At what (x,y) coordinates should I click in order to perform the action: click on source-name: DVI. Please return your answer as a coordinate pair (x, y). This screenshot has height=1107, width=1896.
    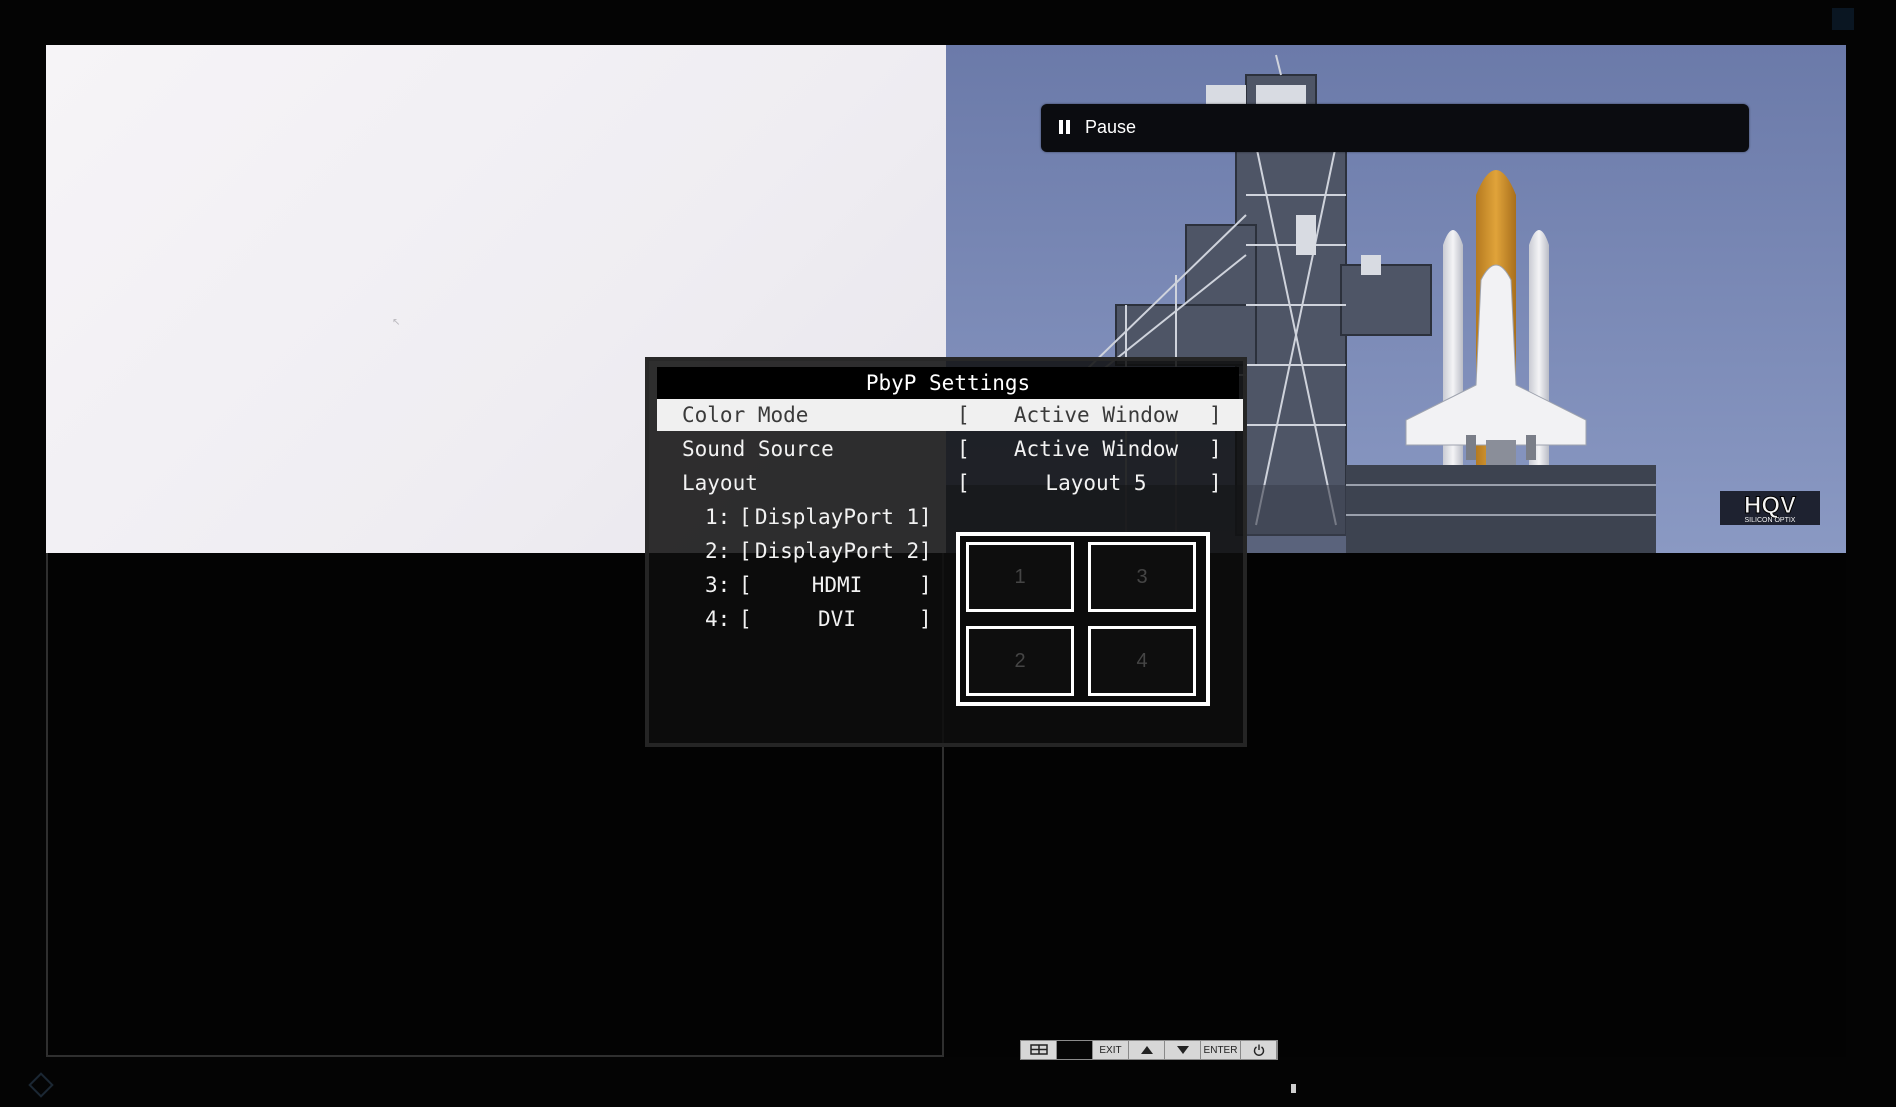
    Looking at the image, I should click on (837, 619).